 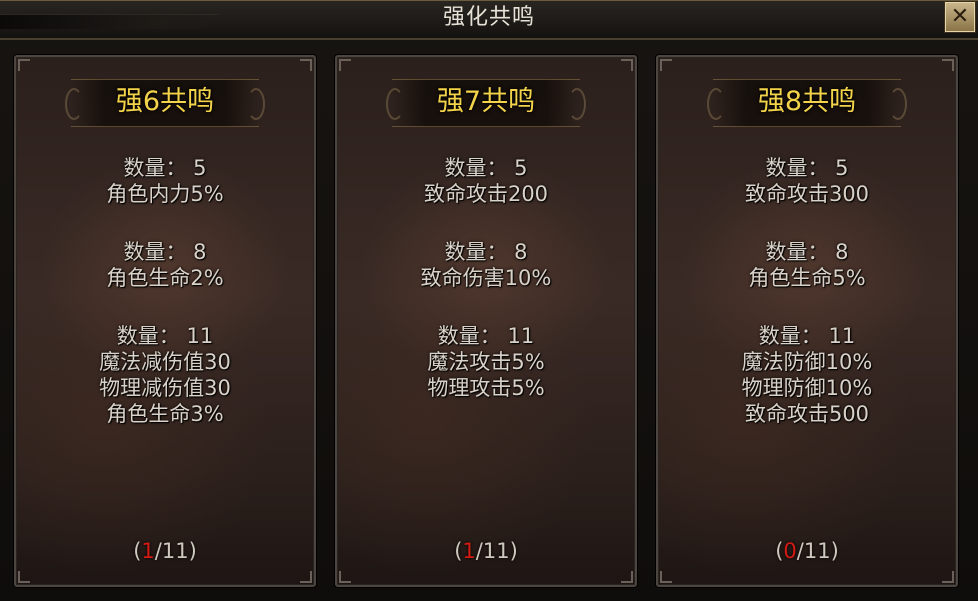 What do you see at coordinates (165, 181) in the screenshot?
I see `bonus-group: 数量： 5 角色内力5%` at bounding box center [165, 181].